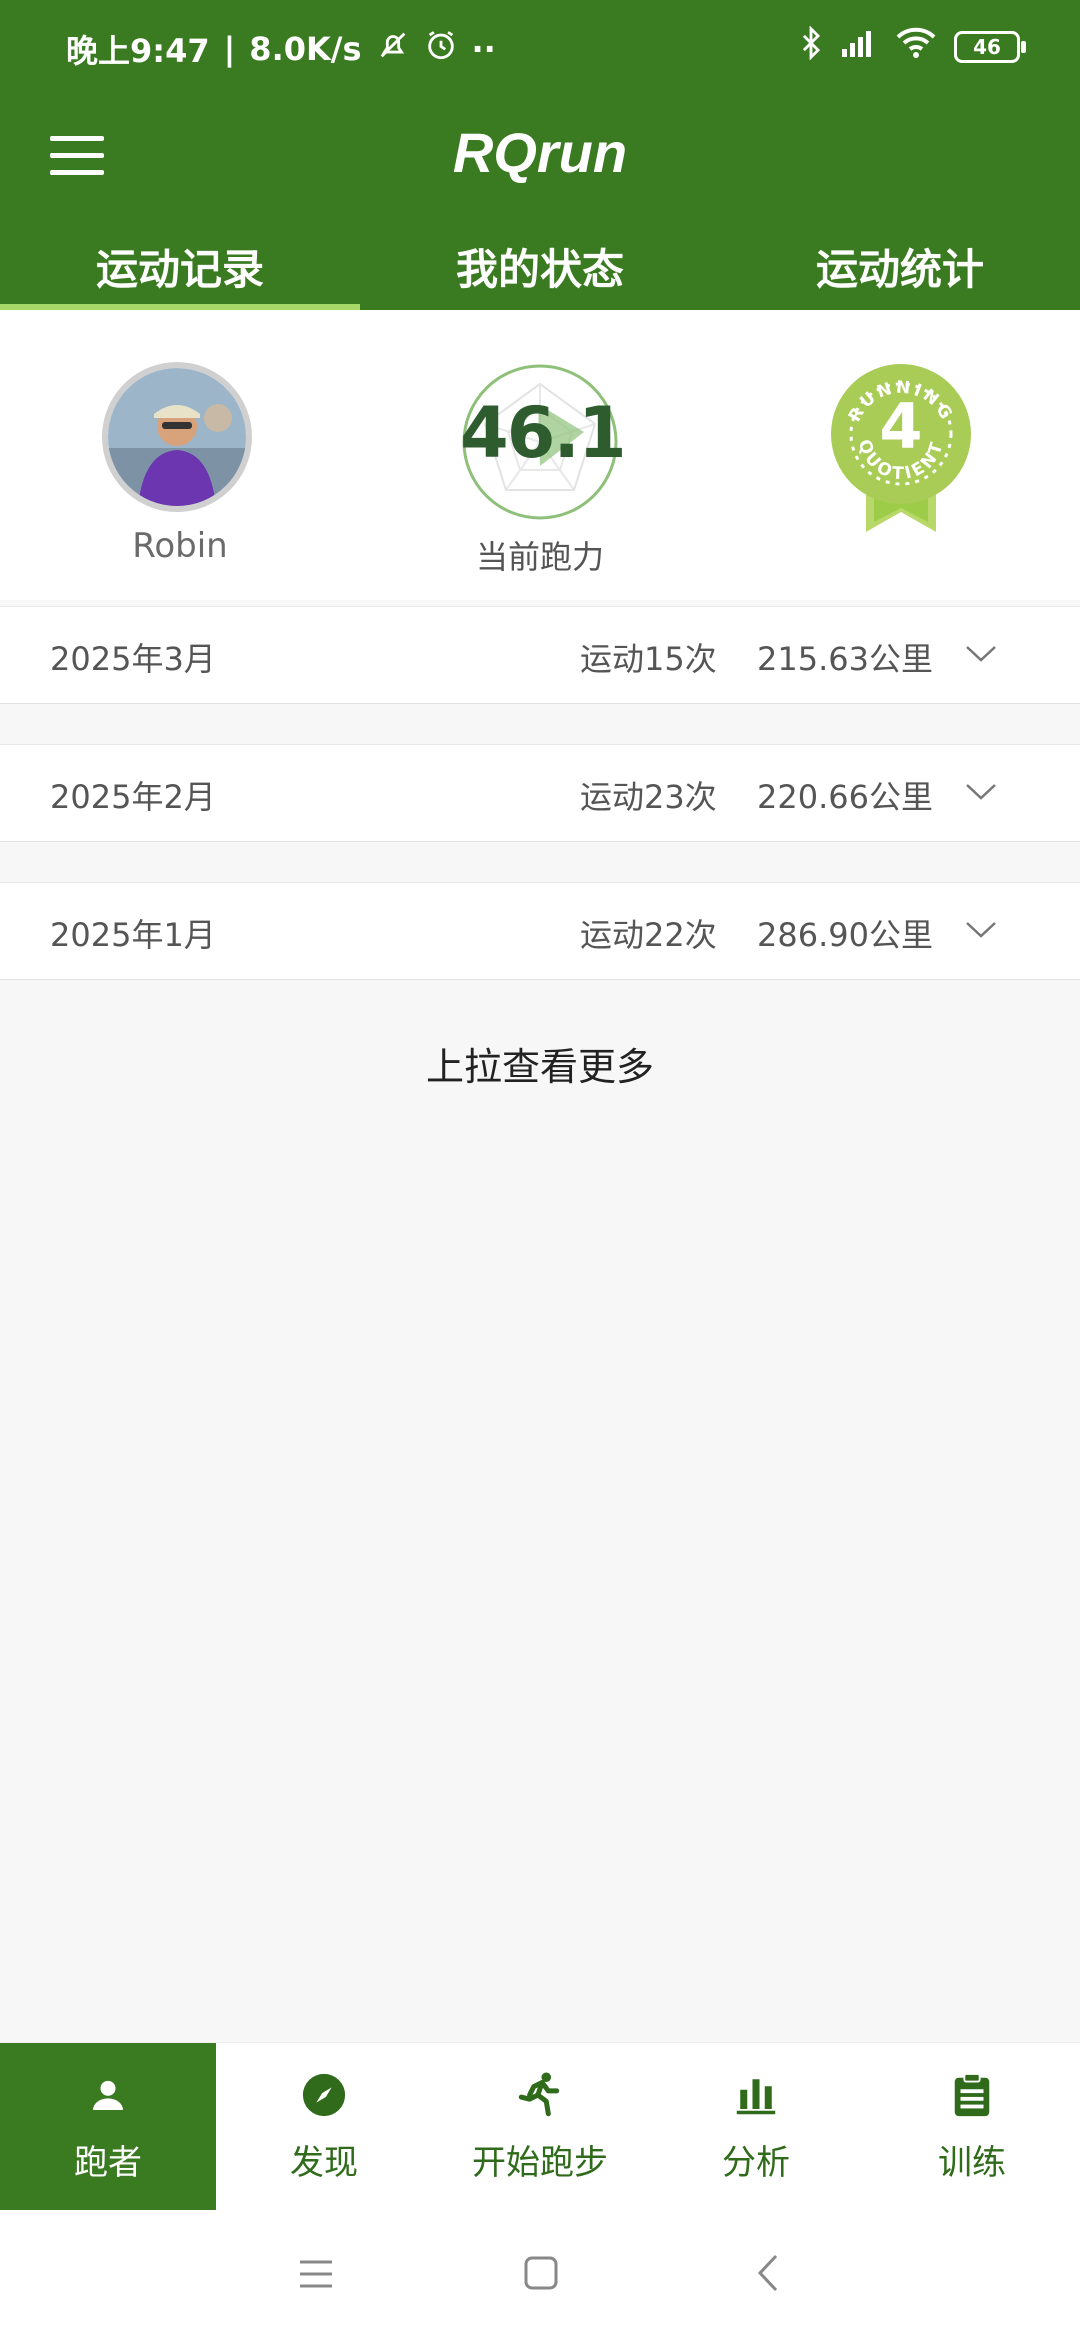 The width and height of the screenshot is (1080, 2340). Describe the element at coordinates (990, 46) in the screenshot. I see `battery-icon: 46` at that location.